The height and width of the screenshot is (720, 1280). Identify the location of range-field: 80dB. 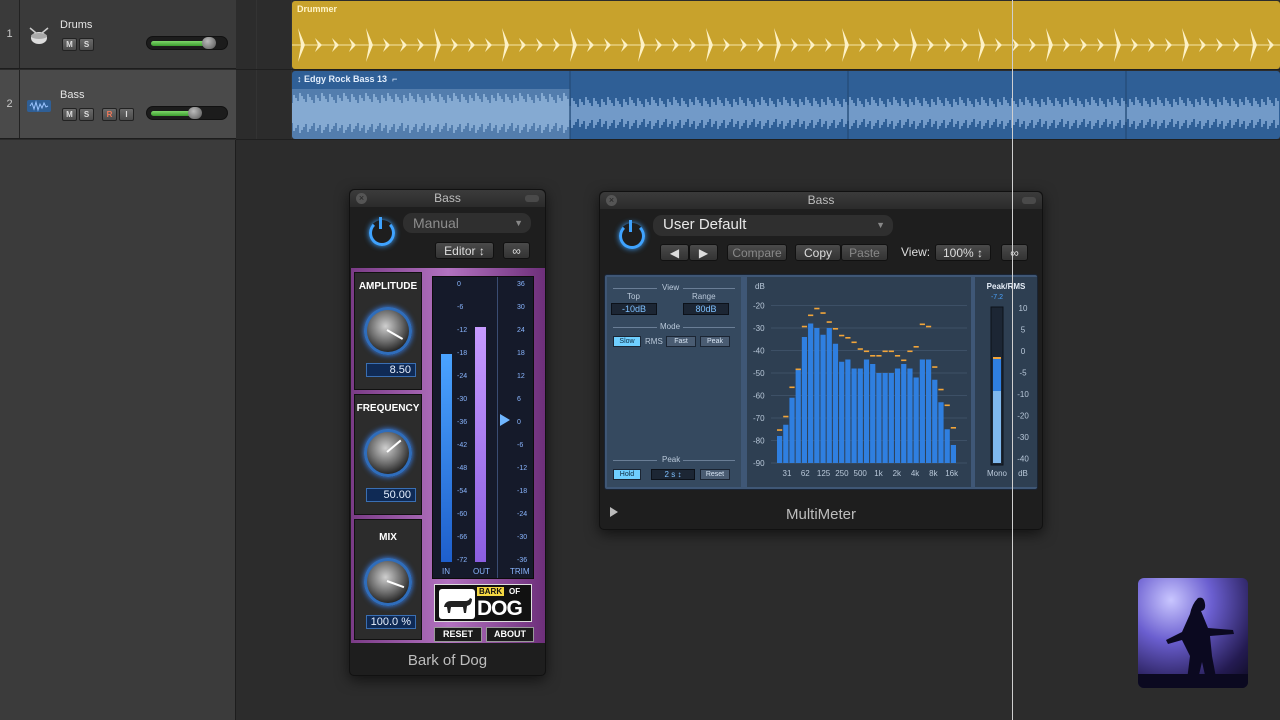
(706, 309).